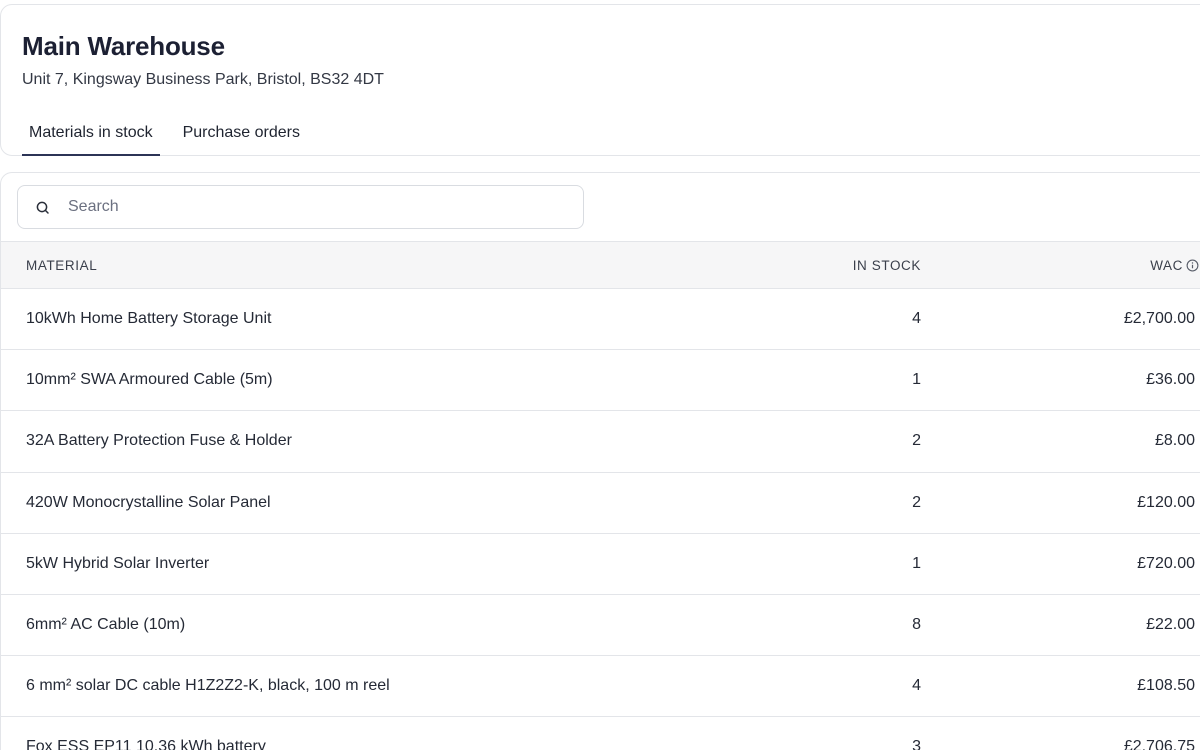  What do you see at coordinates (123, 46) in the screenshot?
I see `page-title: Main Warehouse` at bounding box center [123, 46].